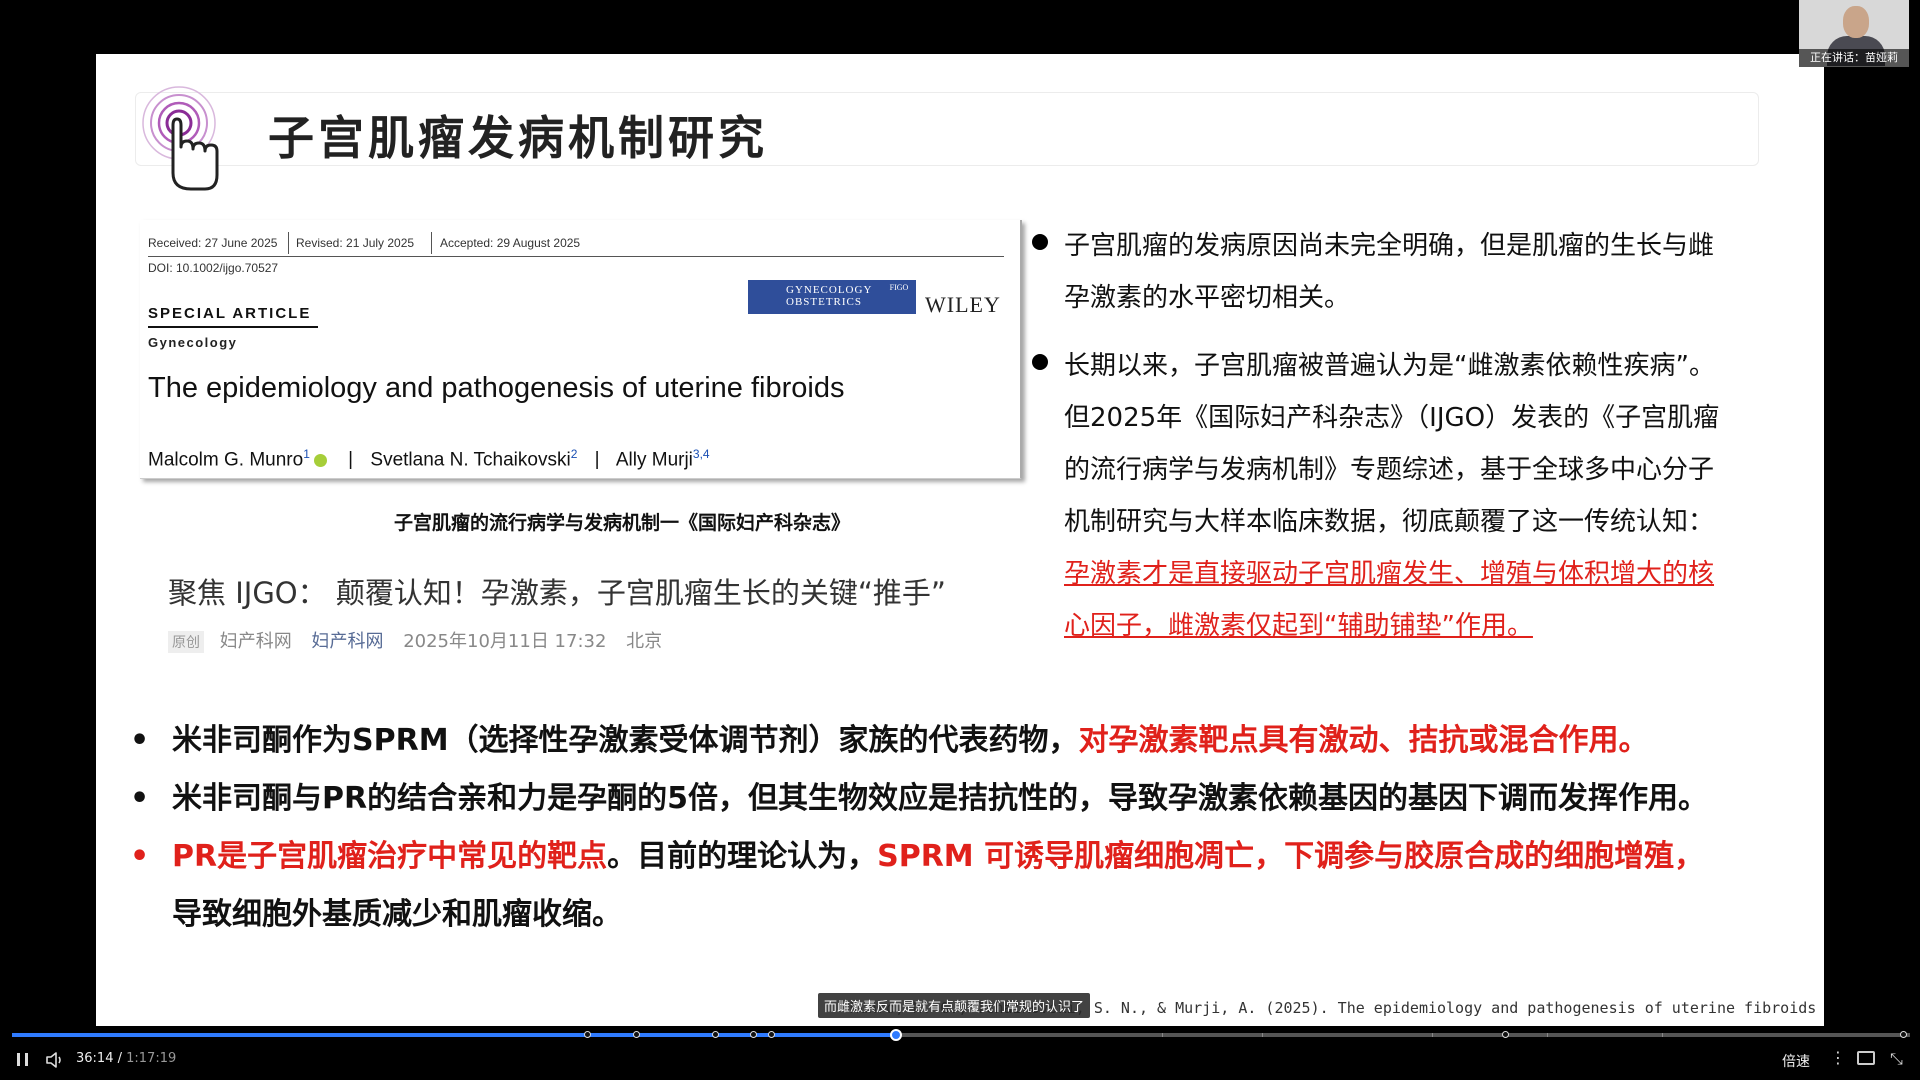 The height and width of the screenshot is (1080, 1920). What do you see at coordinates (1866, 1058) in the screenshot?
I see `picture-in-picture-icon` at bounding box center [1866, 1058].